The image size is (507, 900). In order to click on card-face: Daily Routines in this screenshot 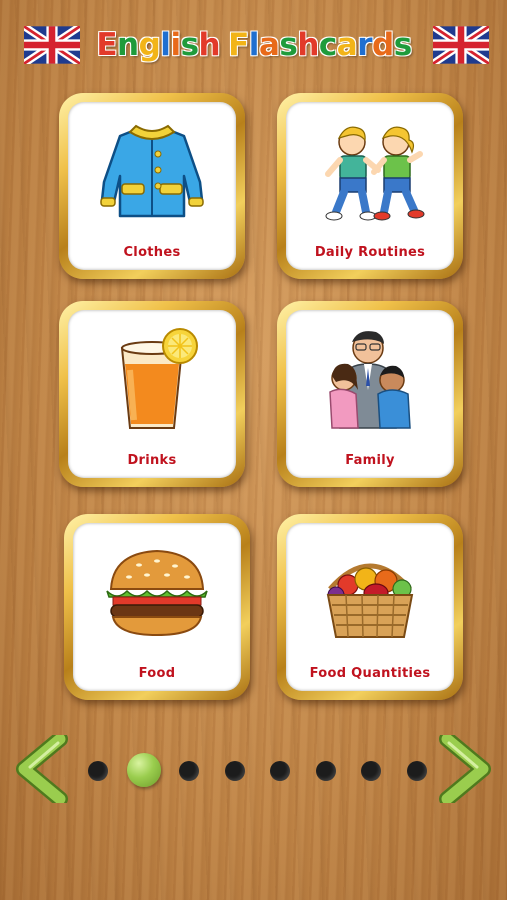, I will do `click(370, 186)`.